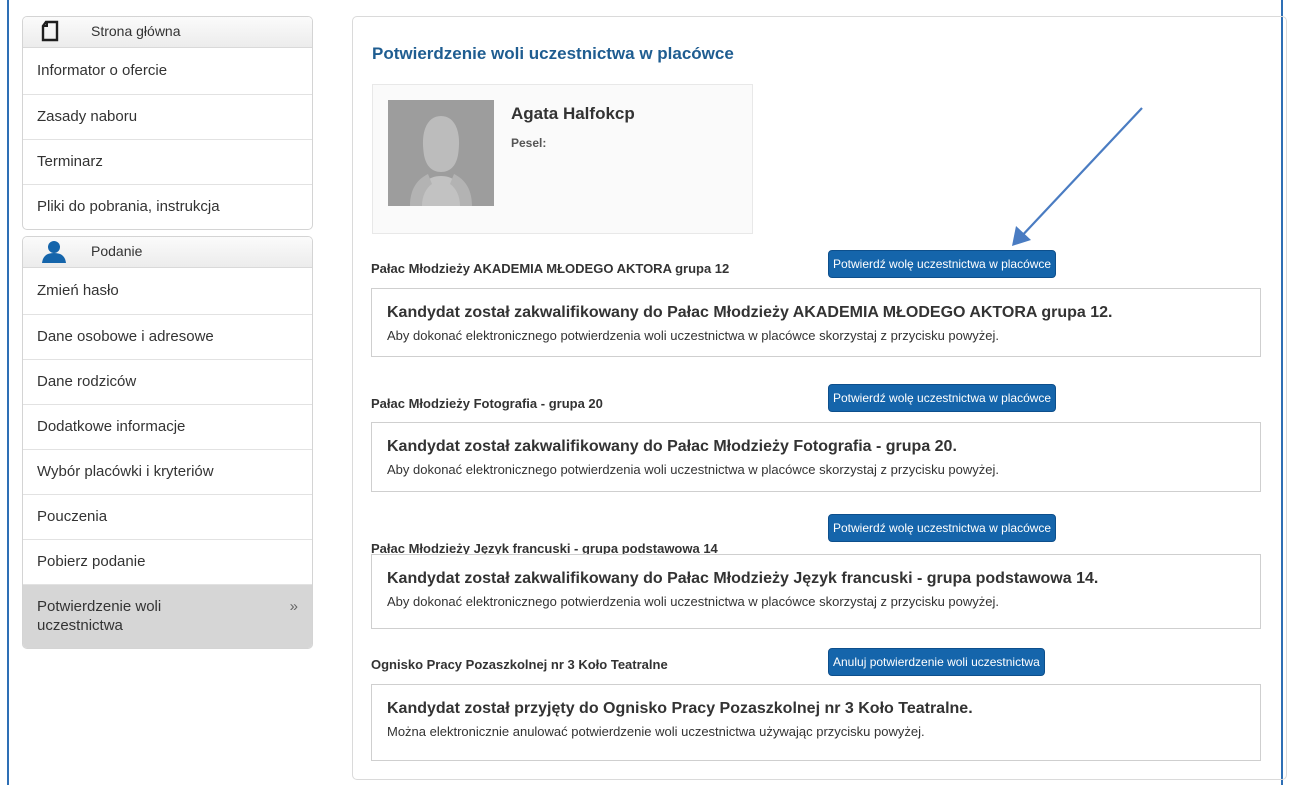 Image resolution: width=1290 pixels, height=785 pixels. What do you see at coordinates (125, 336) in the screenshot?
I see `sidebar-item-label: Dane osobowe i adresowe` at bounding box center [125, 336].